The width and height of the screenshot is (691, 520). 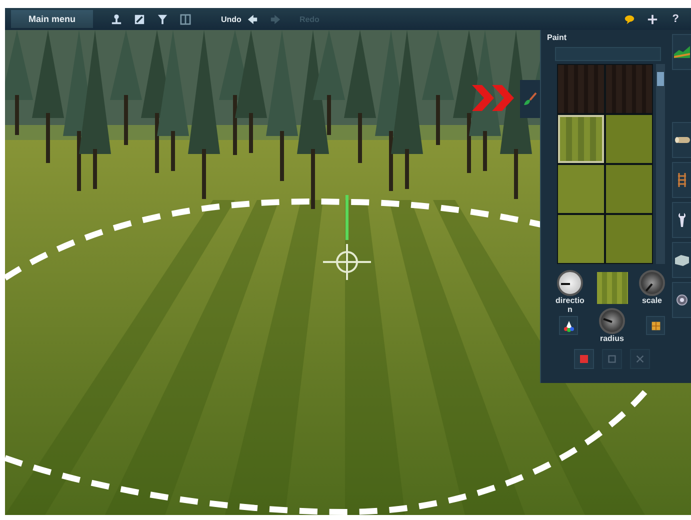 I want to click on double-chevron-icon, so click(x=494, y=98).